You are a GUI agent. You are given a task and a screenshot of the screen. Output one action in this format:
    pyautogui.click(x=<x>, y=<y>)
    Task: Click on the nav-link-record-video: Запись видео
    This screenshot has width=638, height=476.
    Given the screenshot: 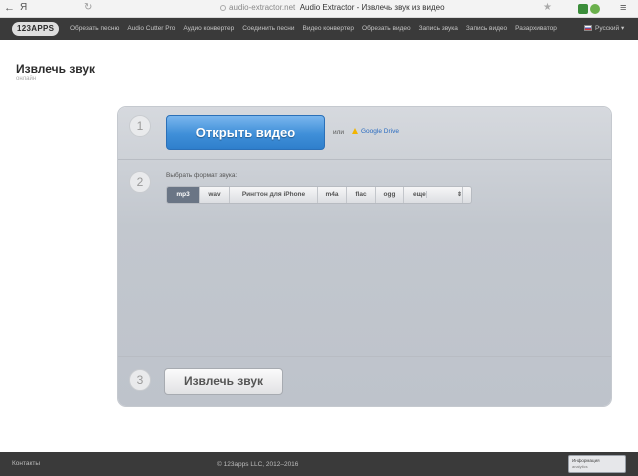 What is the action you would take?
    pyautogui.click(x=486, y=28)
    